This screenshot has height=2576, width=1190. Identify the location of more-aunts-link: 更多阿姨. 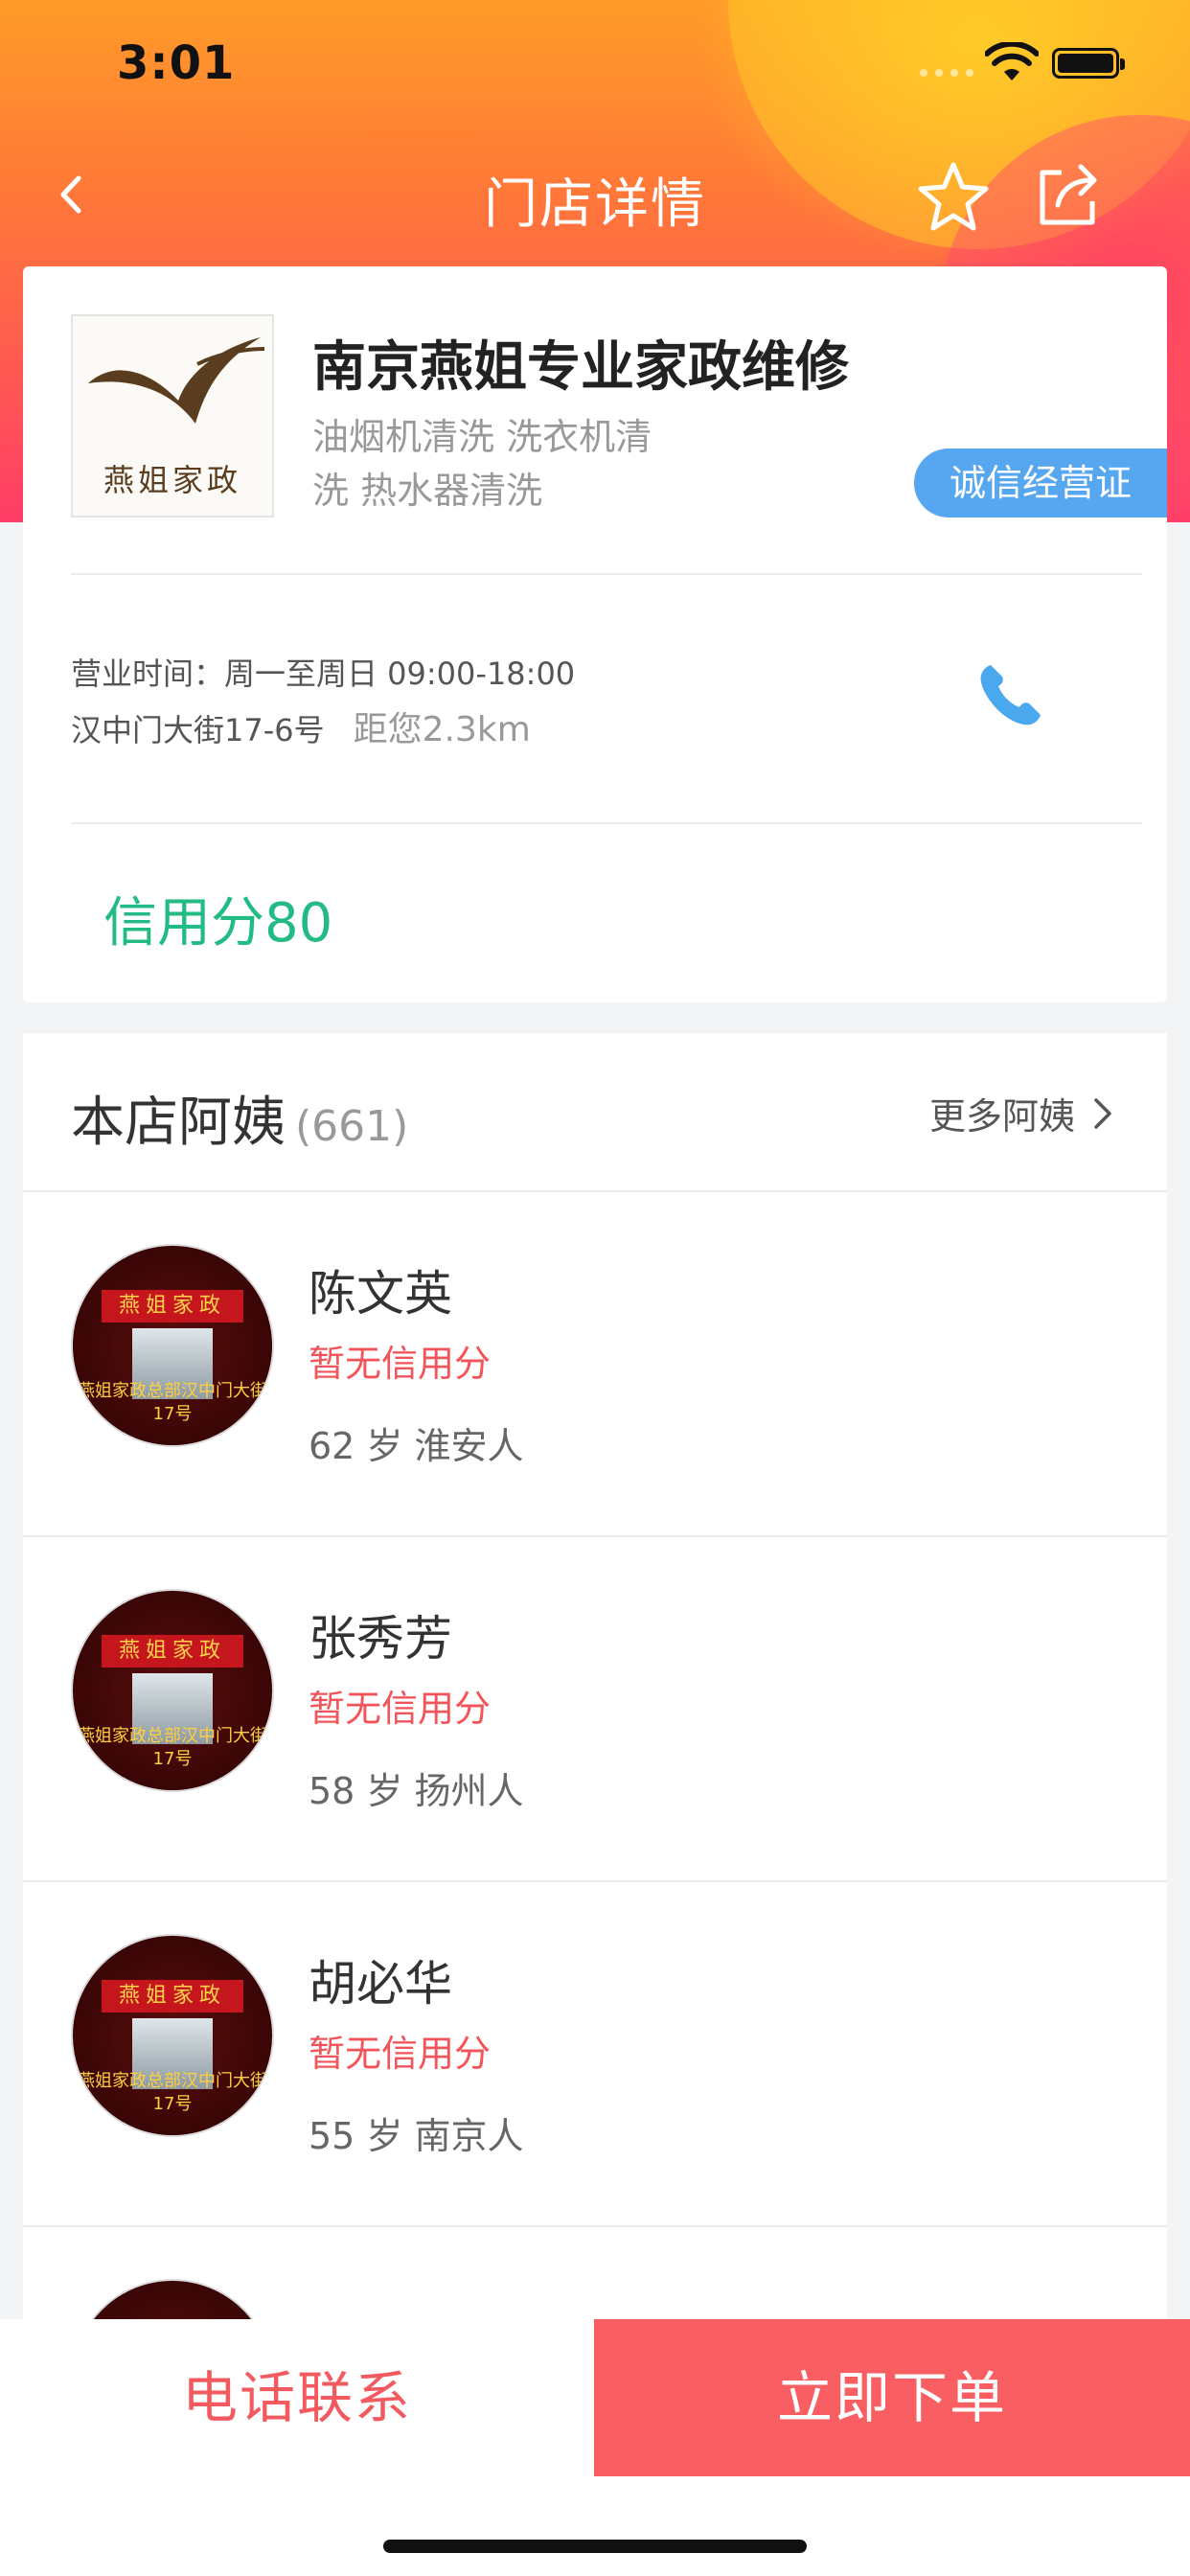
(1021, 1113).